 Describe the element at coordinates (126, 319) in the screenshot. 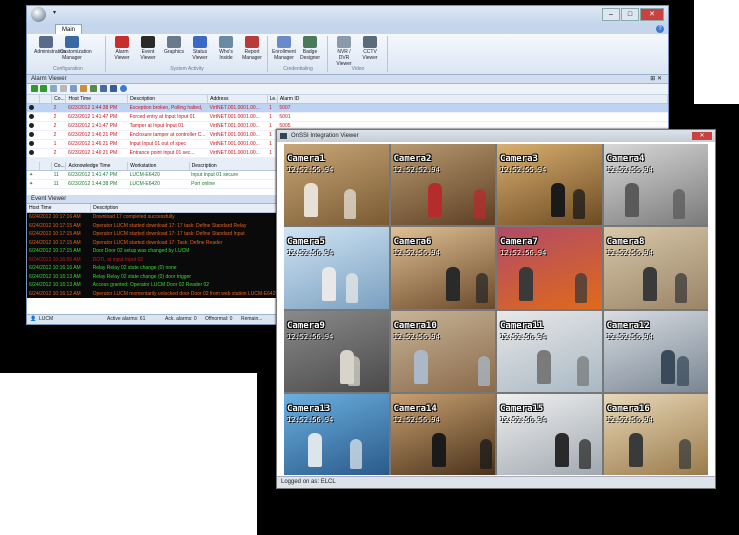

I see `status-active-alarms: Active alarms: 61` at that location.